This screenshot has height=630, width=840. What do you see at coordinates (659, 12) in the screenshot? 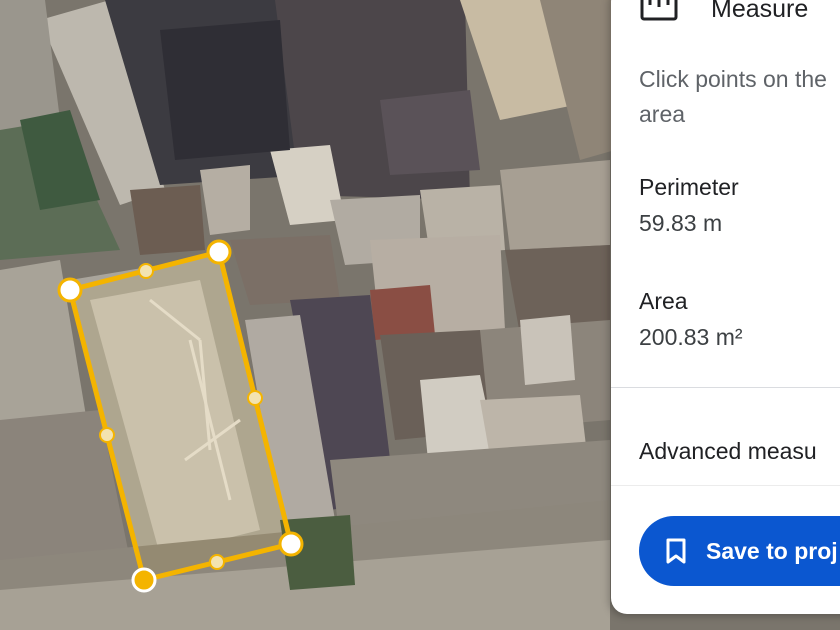
I see `ruler-icon` at bounding box center [659, 12].